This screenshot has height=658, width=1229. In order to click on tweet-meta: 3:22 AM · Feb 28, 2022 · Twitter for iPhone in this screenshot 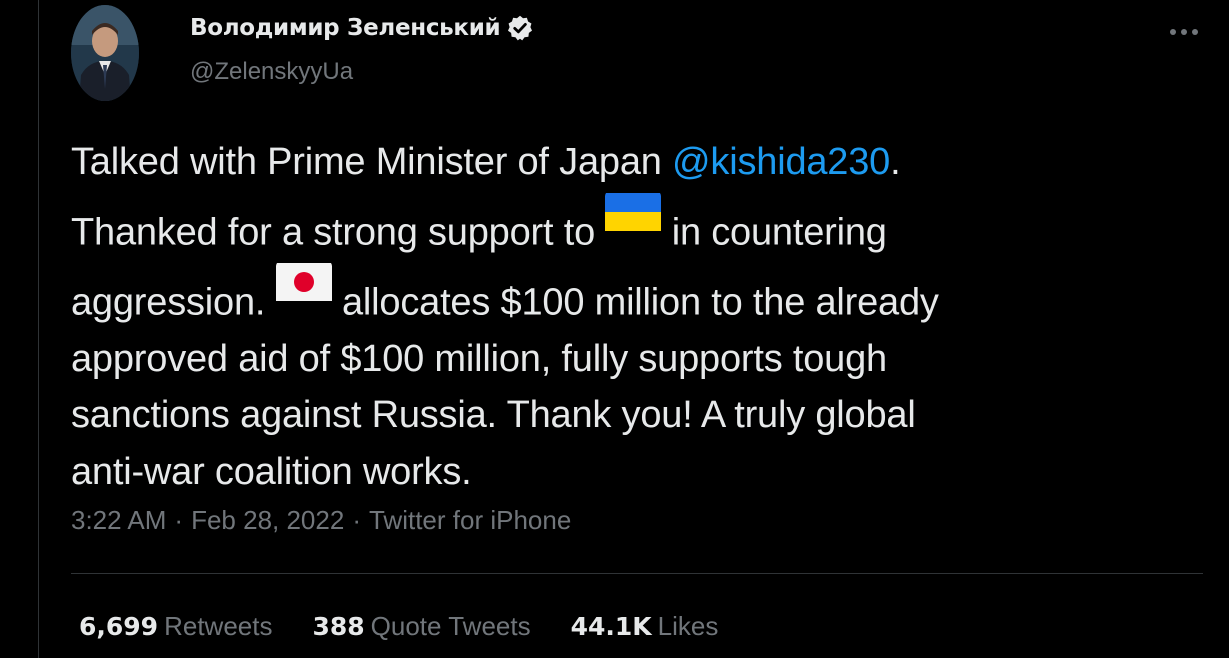, I will do `click(321, 520)`.